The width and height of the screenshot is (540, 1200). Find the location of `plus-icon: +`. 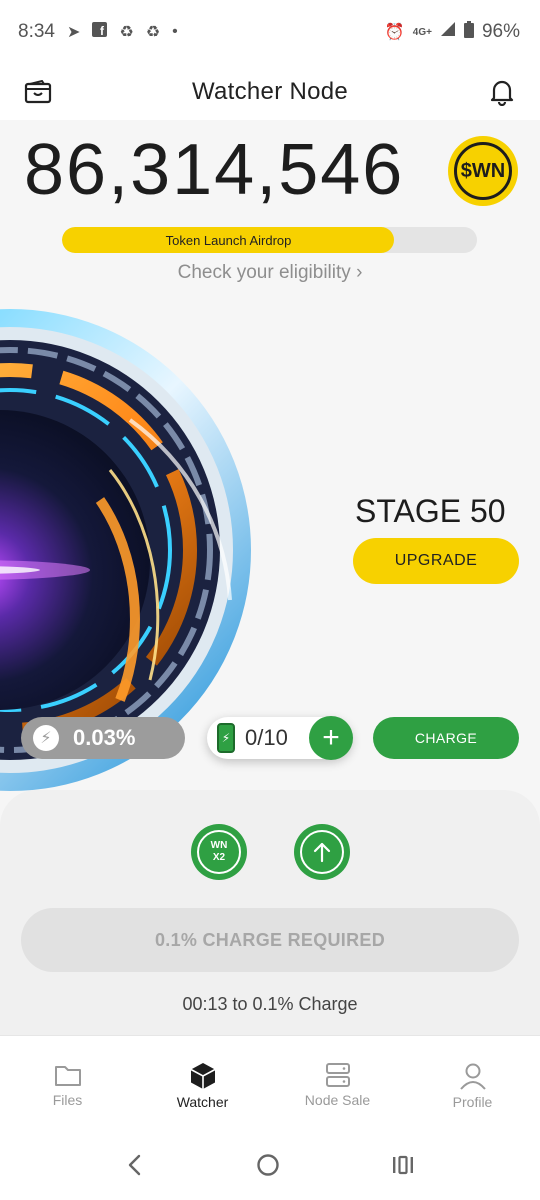

plus-icon: + is located at coordinates (331, 737).